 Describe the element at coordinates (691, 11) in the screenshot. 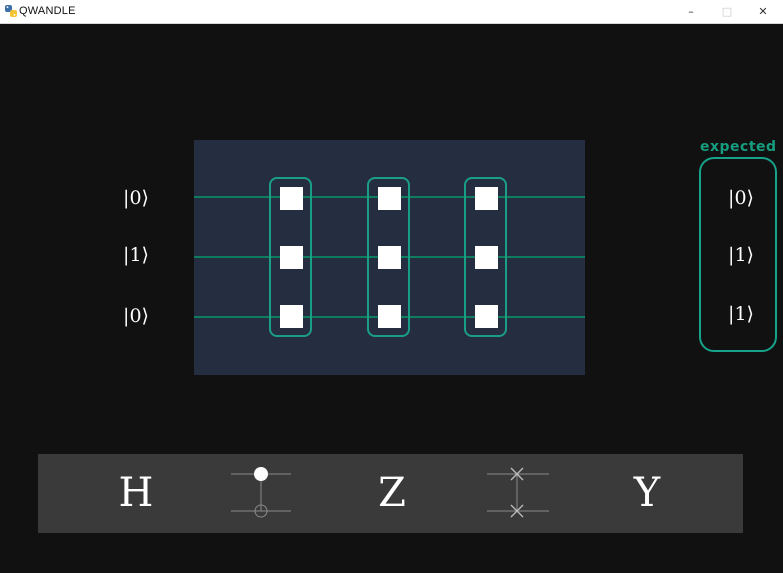

I see `minimize-button: –` at that location.